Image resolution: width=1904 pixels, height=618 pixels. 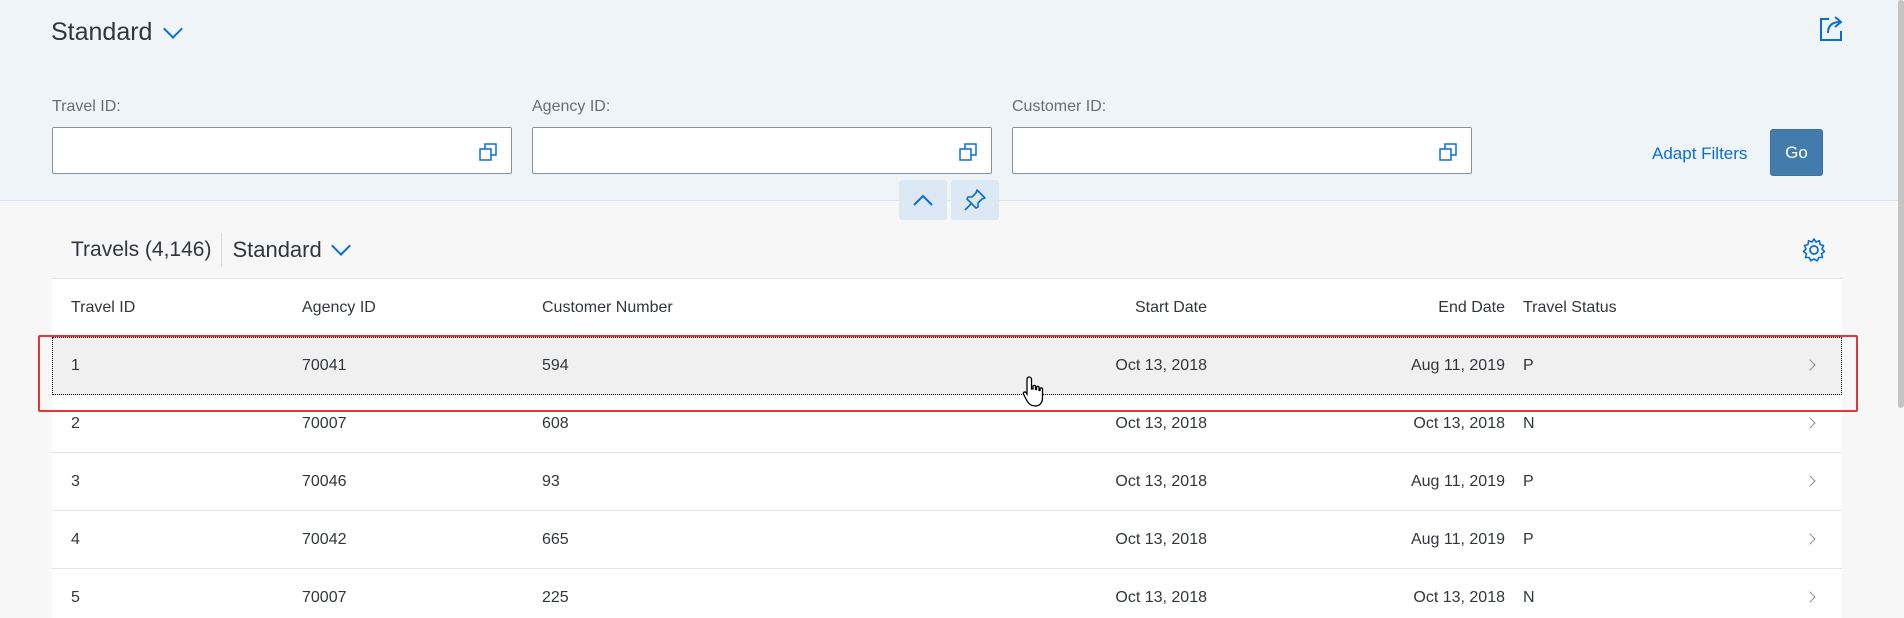 What do you see at coordinates (324, 365) in the screenshot?
I see `cell-agency-id: 70041` at bounding box center [324, 365].